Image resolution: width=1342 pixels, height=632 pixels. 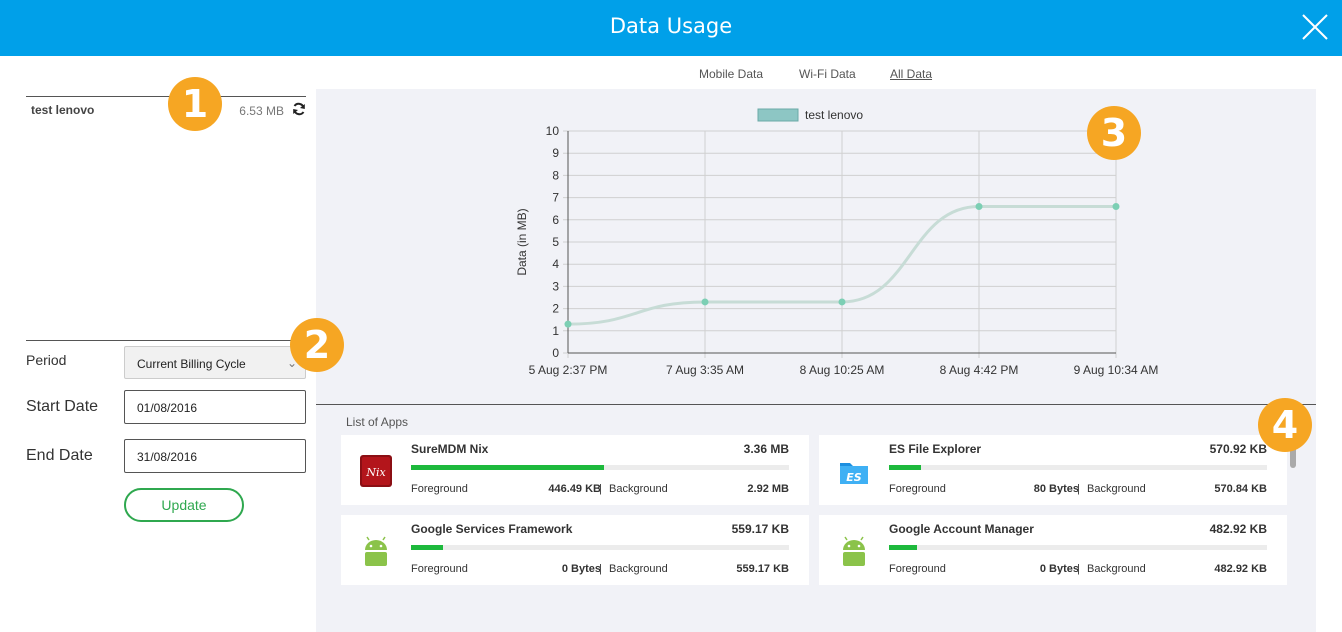 What do you see at coordinates (449, 449) in the screenshot?
I see `app-name: SureMDM Nix` at bounding box center [449, 449].